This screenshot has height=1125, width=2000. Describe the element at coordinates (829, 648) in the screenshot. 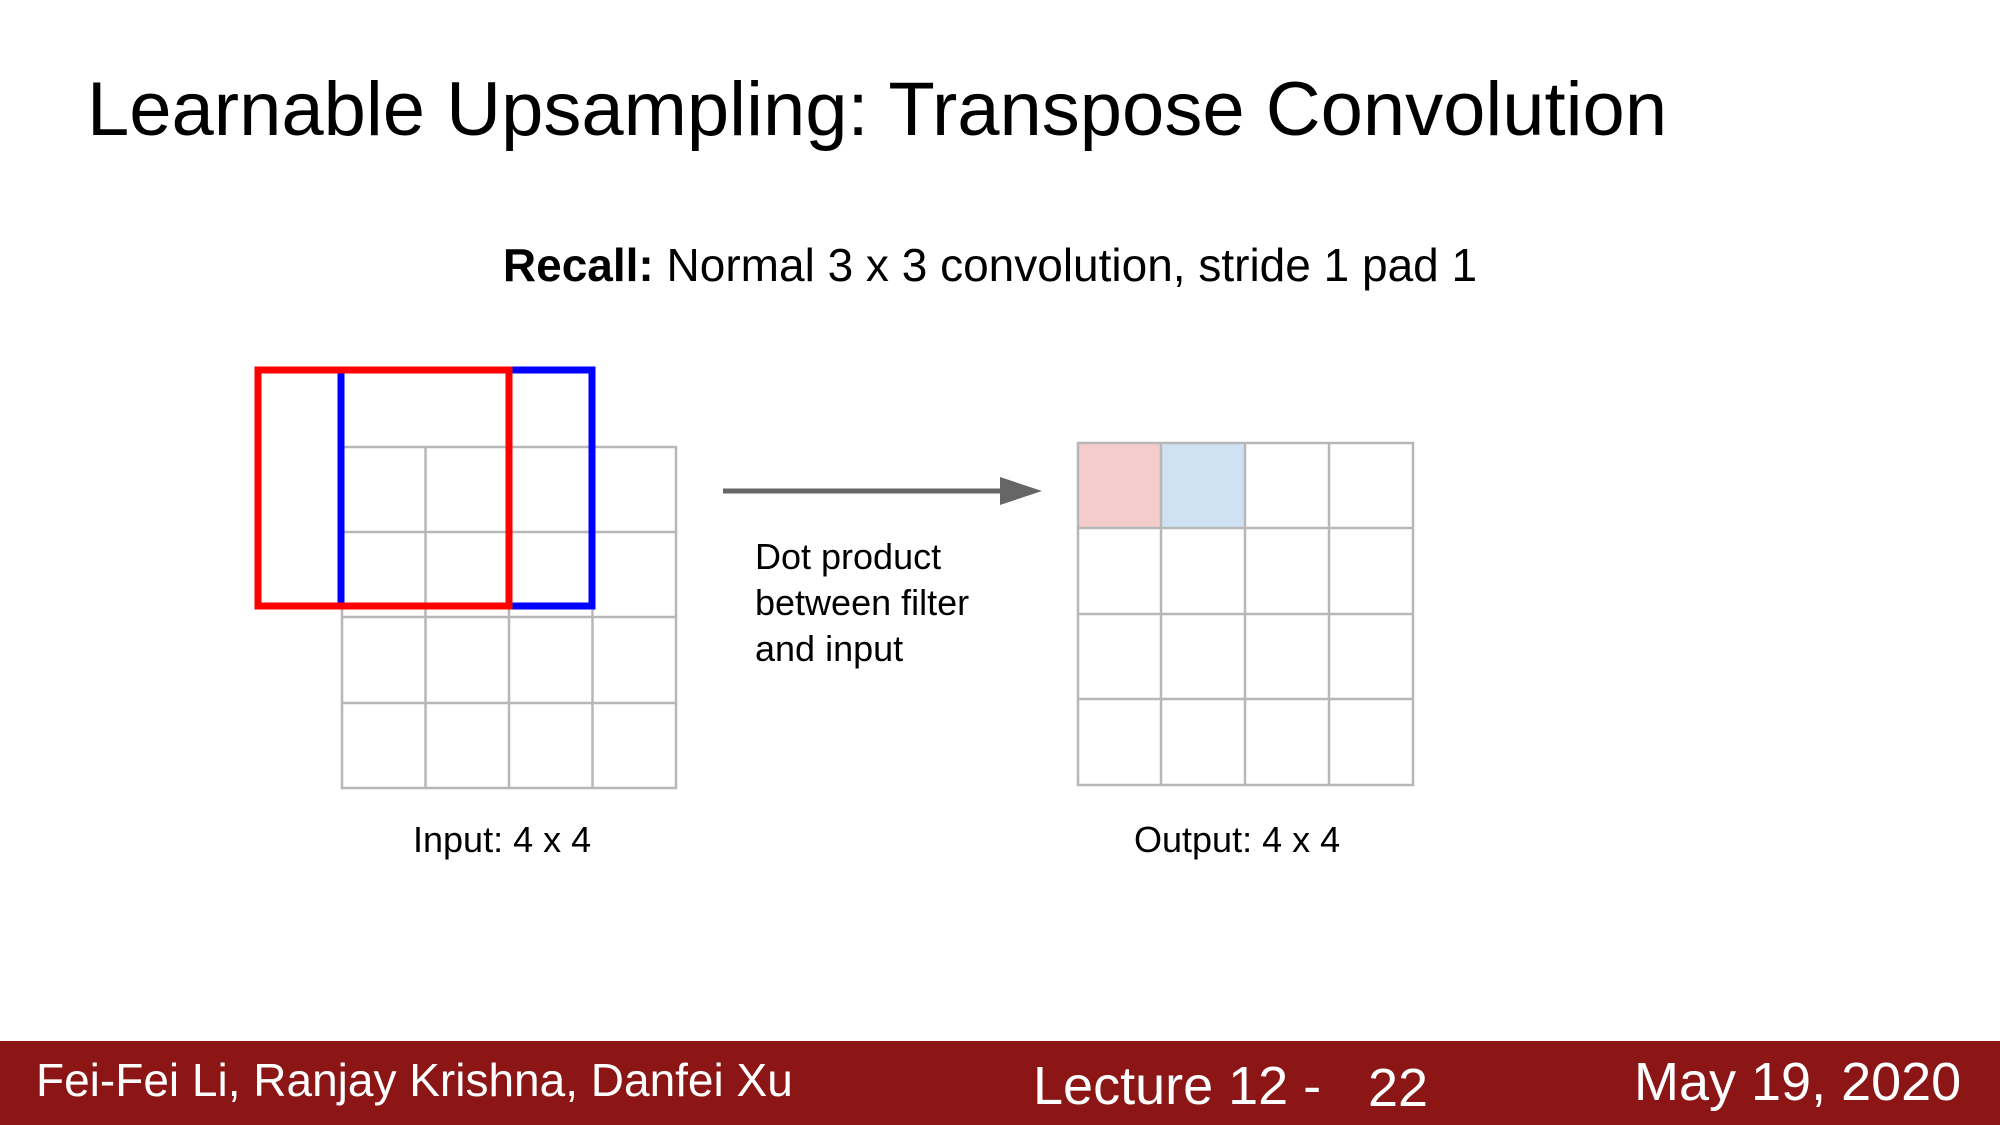

I see `arrow-note-line: and input` at that location.